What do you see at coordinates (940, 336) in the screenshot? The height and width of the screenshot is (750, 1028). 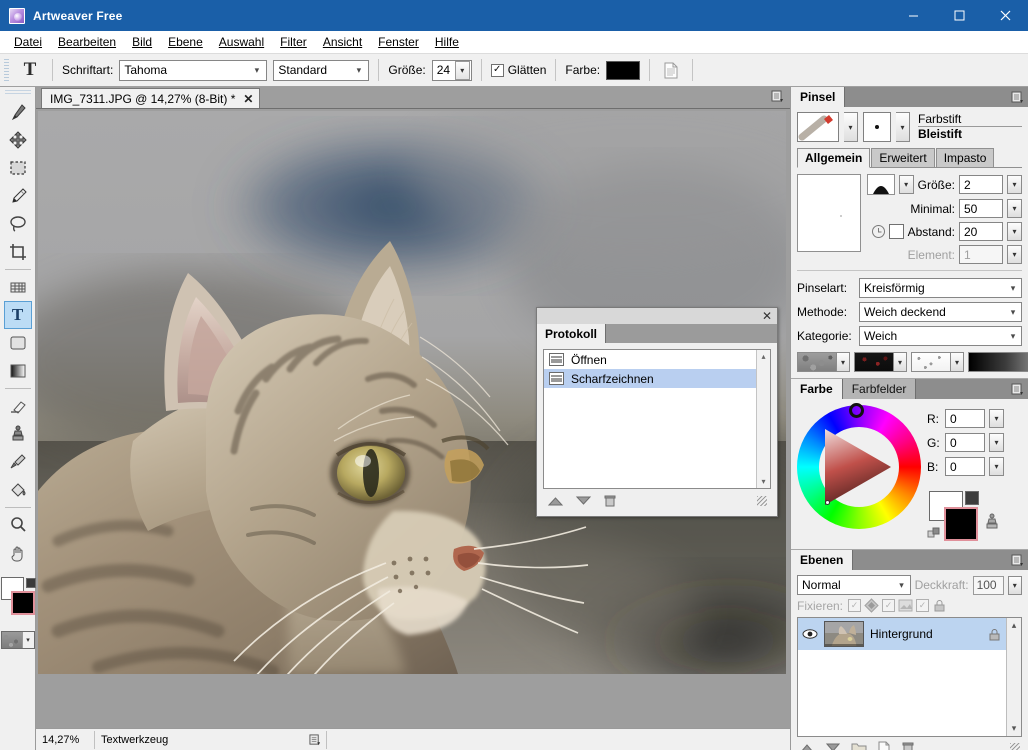 I see `brush-kategorie-select: Weich ▾` at bounding box center [940, 336].